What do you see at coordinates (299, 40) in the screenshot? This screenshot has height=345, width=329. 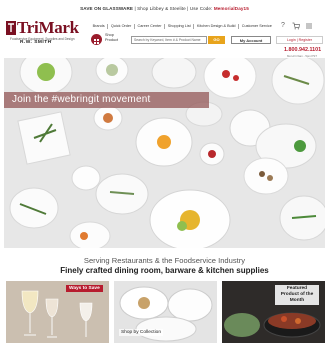 I see `login-register-button: Login | Register` at bounding box center [299, 40].